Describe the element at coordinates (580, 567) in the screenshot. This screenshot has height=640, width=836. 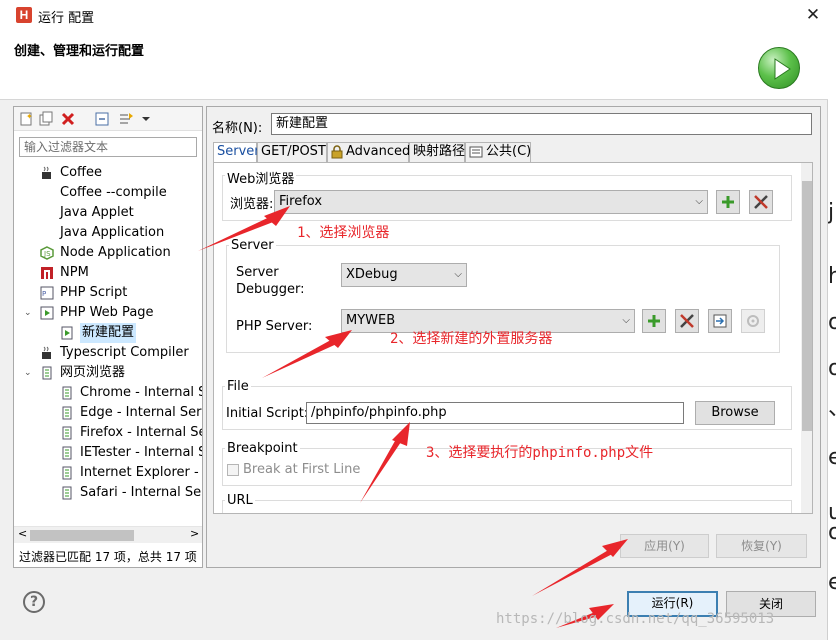
I see `arrow-apply` at that location.